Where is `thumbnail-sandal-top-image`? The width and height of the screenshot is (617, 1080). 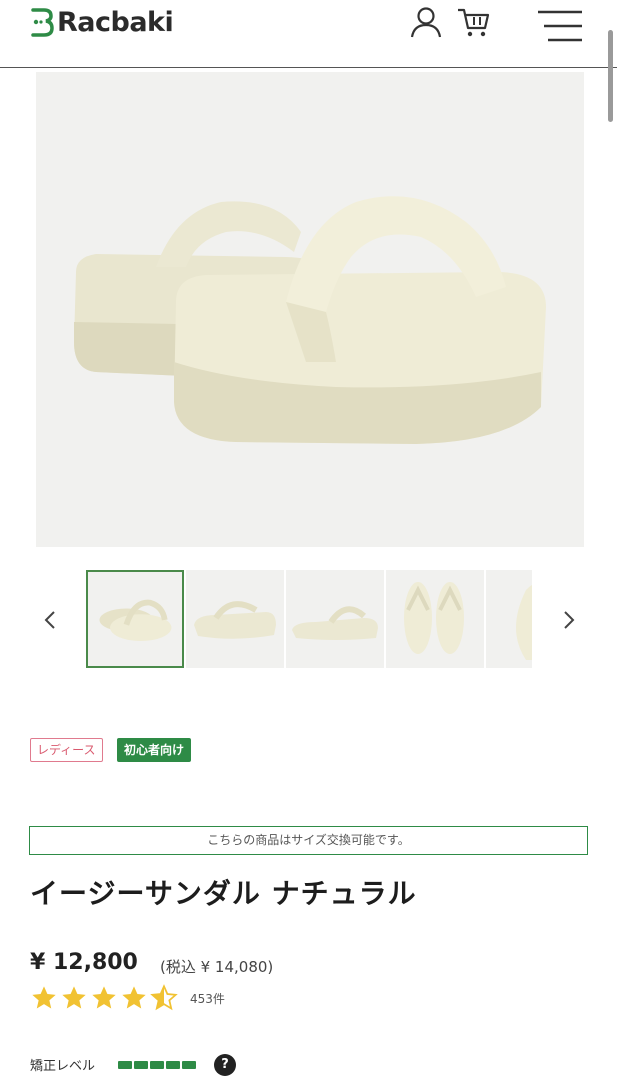
thumbnail-sandal-top-image is located at coordinates (434, 618).